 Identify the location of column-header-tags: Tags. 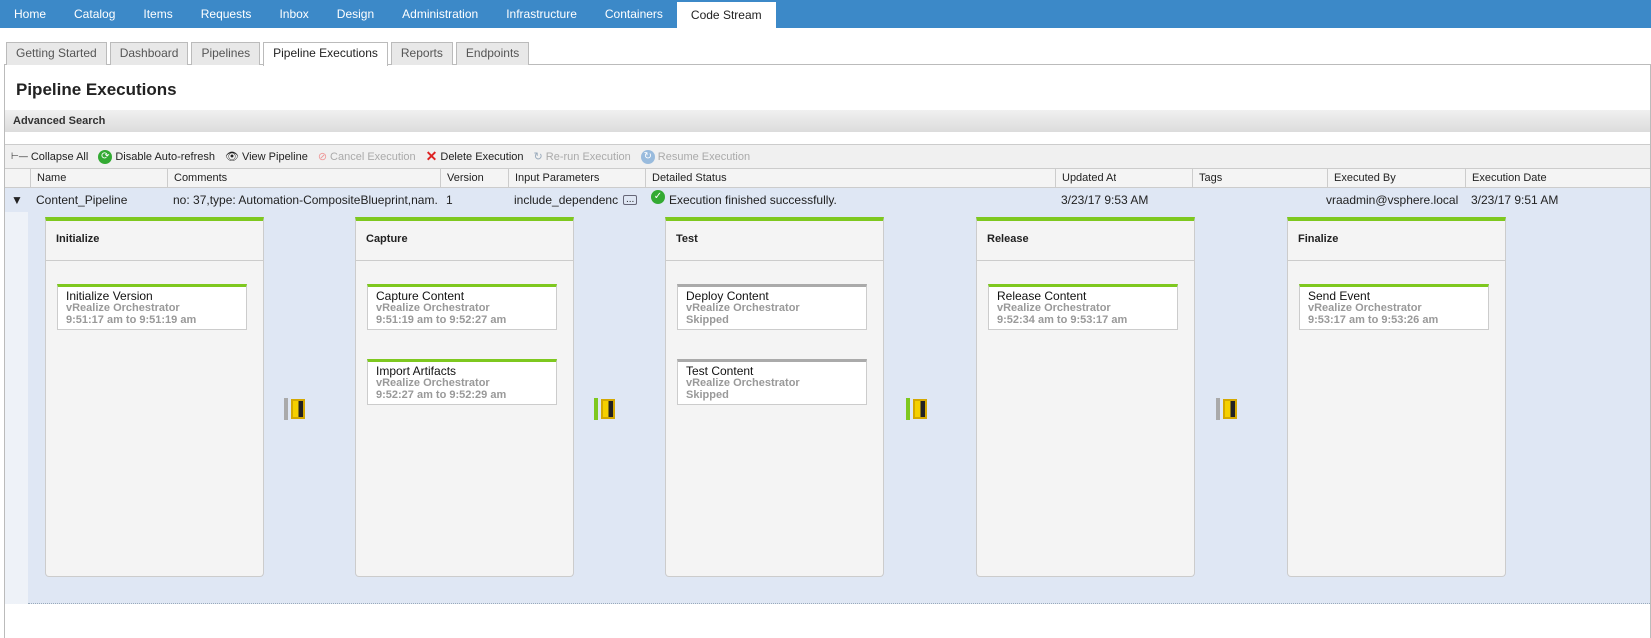
(1207, 178).